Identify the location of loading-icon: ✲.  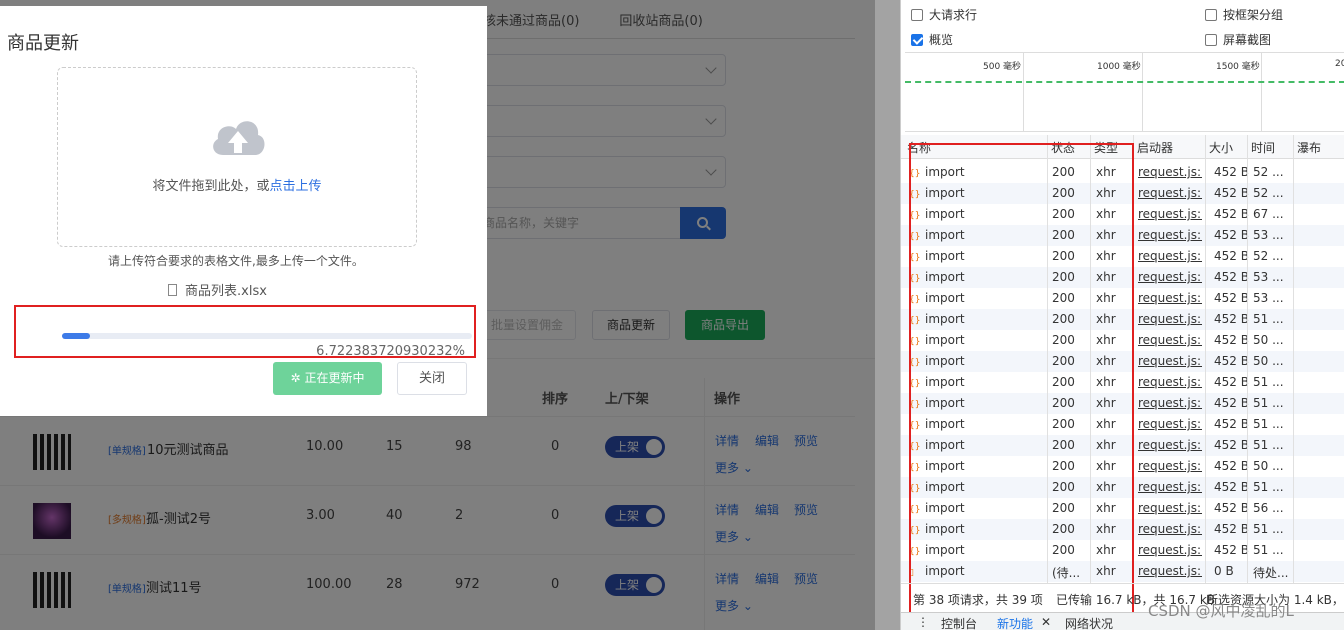
(295, 378).